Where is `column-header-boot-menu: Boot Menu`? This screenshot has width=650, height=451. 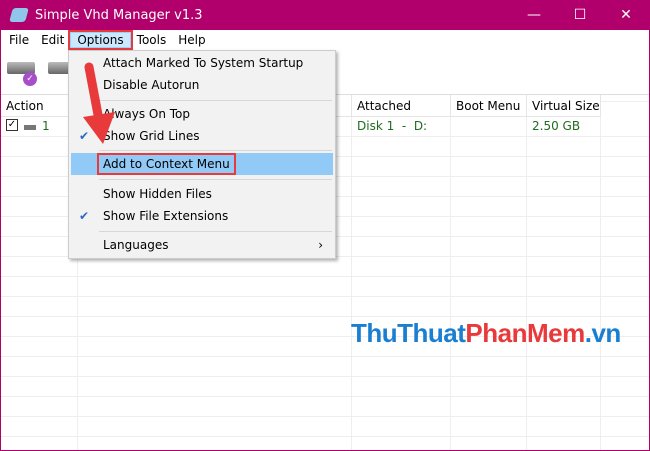 column-header-boot-menu: Boot Menu is located at coordinates (489, 106).